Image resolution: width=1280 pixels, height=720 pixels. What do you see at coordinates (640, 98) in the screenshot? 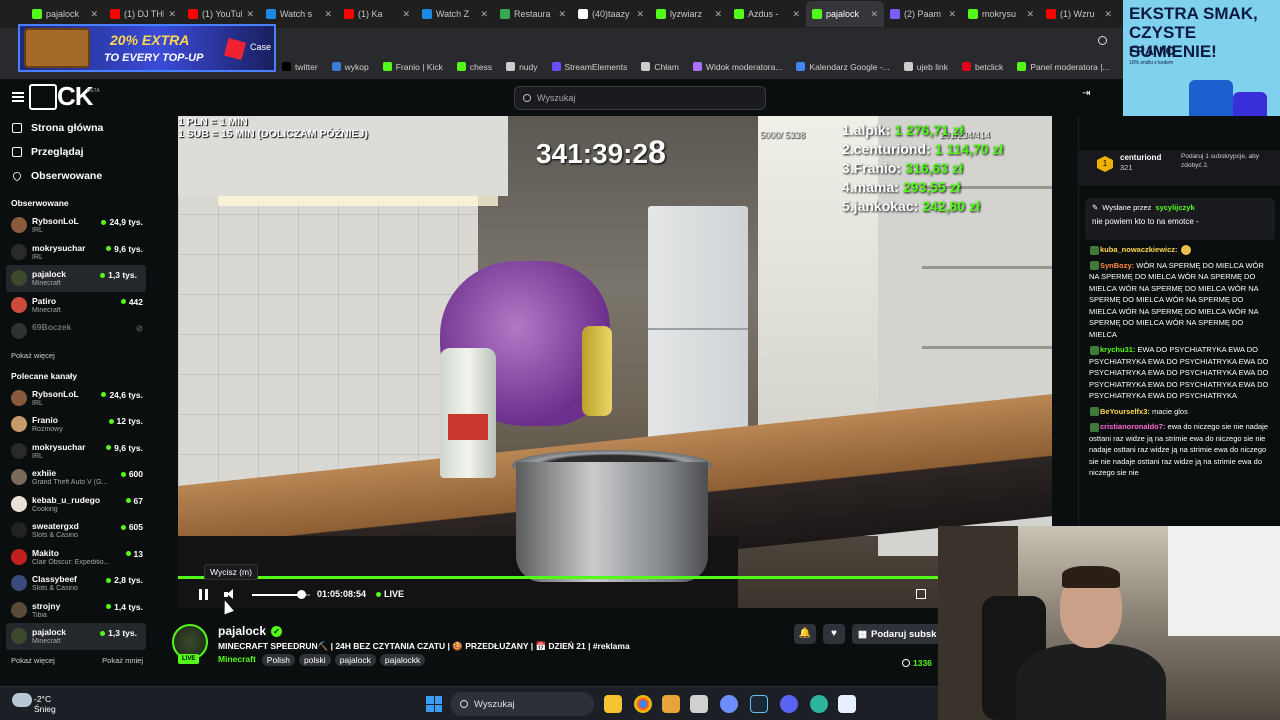
I see `search-input: Wyszukaj` at bounding box center [640, 98].